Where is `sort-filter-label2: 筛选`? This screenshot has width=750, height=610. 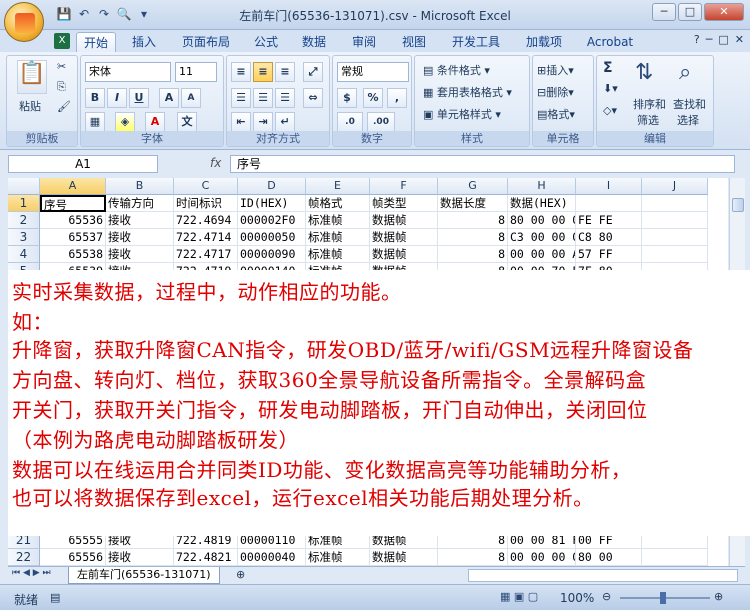 sort-filter-label2: 筛选 is located at coordinates (648, 120).